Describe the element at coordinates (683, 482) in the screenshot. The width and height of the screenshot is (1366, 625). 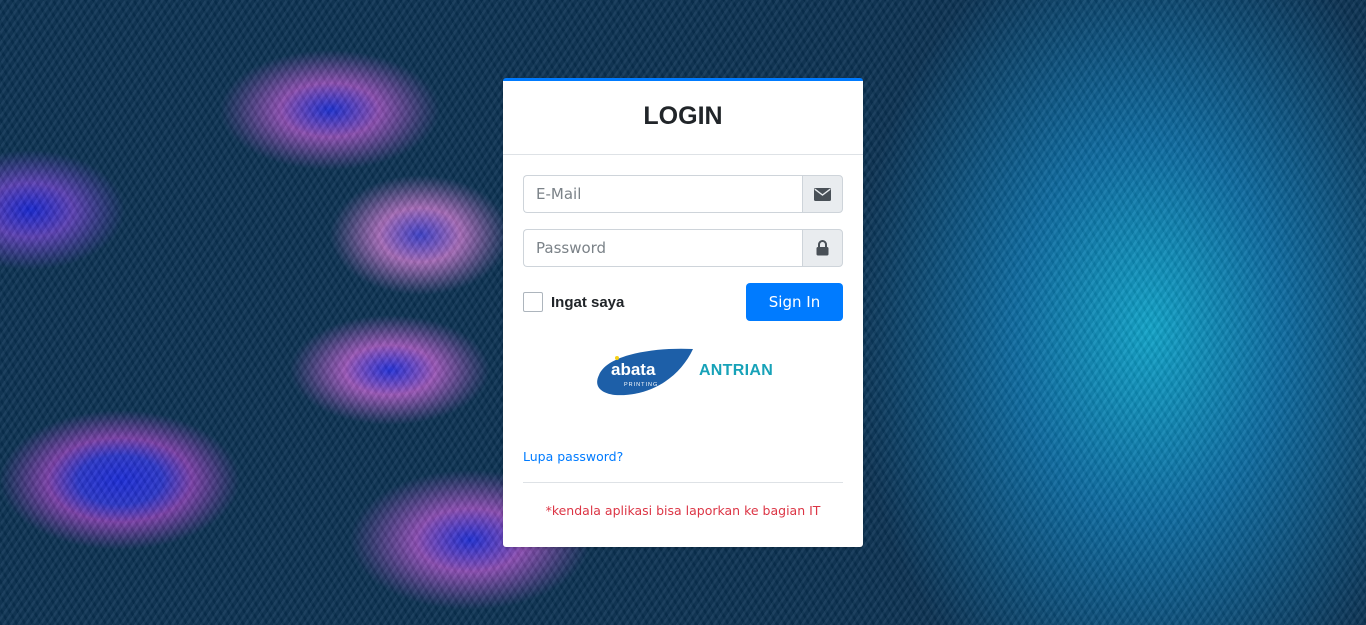
I see `divider` at that location.